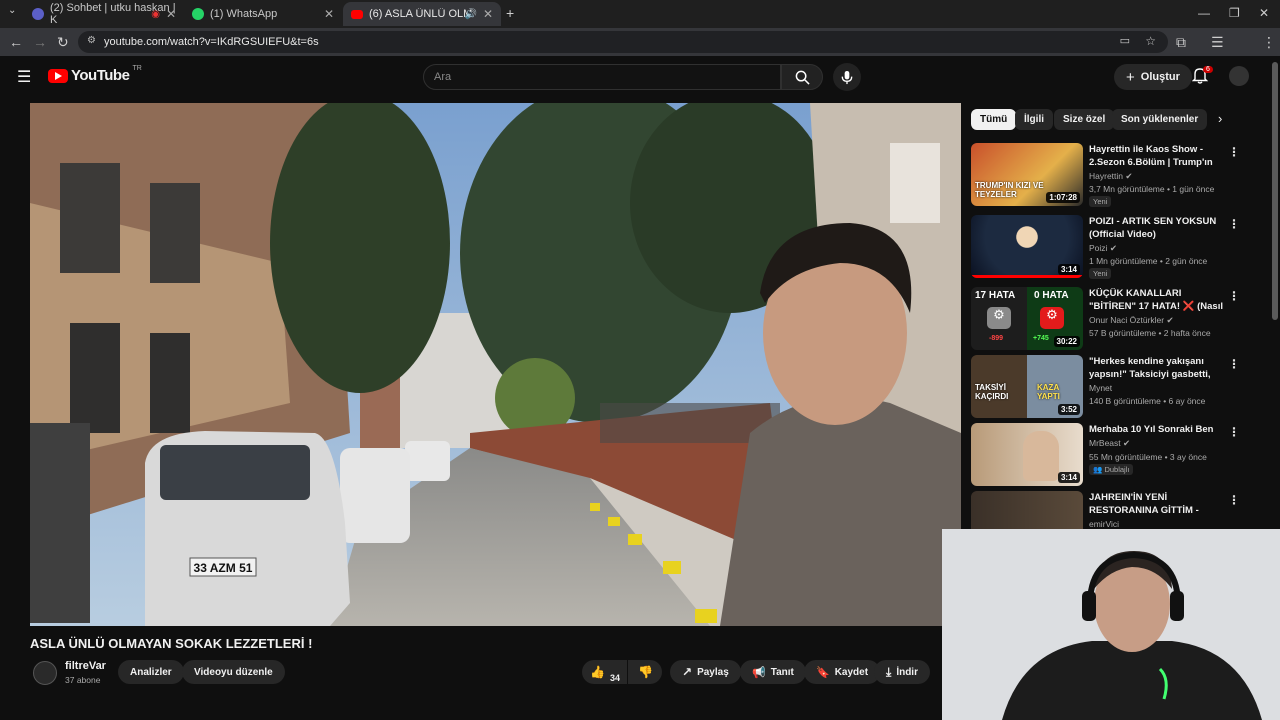  Describe the element at coordinates (1153, 77) in the screenshot. I see `create-button: + Oluştur` at that location.